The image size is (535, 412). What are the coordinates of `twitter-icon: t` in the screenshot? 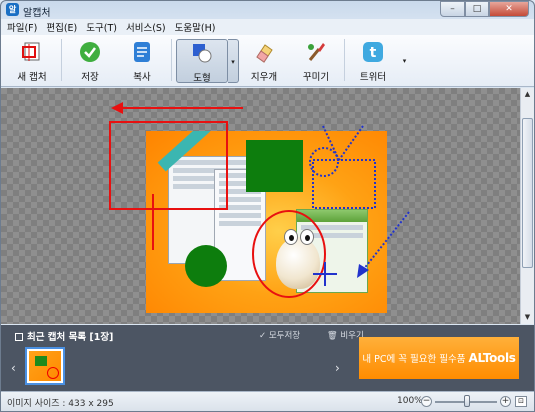 It's located at (373, 52).